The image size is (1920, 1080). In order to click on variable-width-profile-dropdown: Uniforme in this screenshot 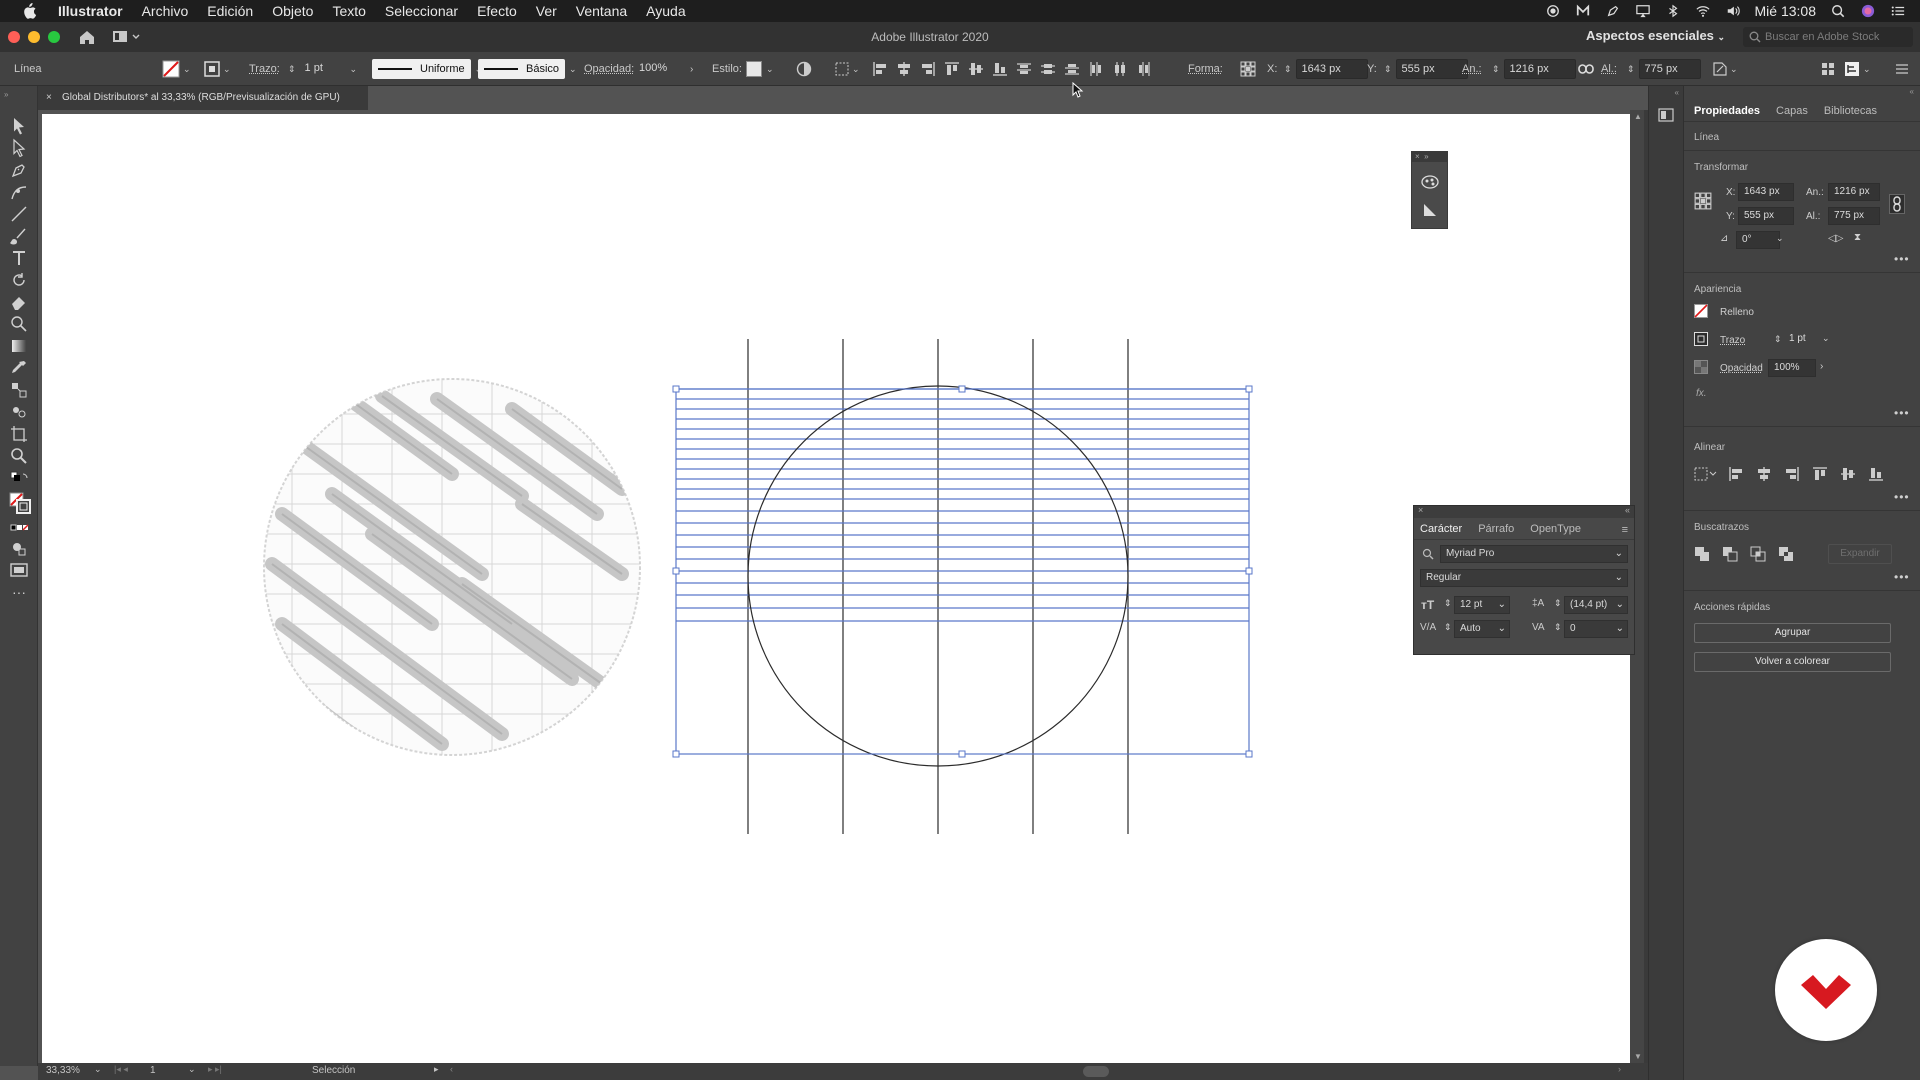, I will do `click(421, 69)`.